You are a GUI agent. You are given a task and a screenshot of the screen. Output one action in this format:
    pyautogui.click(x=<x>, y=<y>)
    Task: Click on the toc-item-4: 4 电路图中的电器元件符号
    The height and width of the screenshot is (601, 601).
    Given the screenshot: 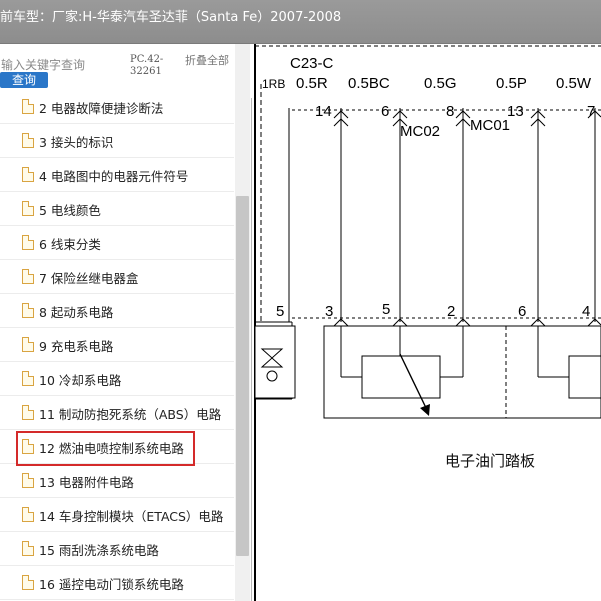 What is the action you would take?
    pyautogui.click(x=117, y=175)
    